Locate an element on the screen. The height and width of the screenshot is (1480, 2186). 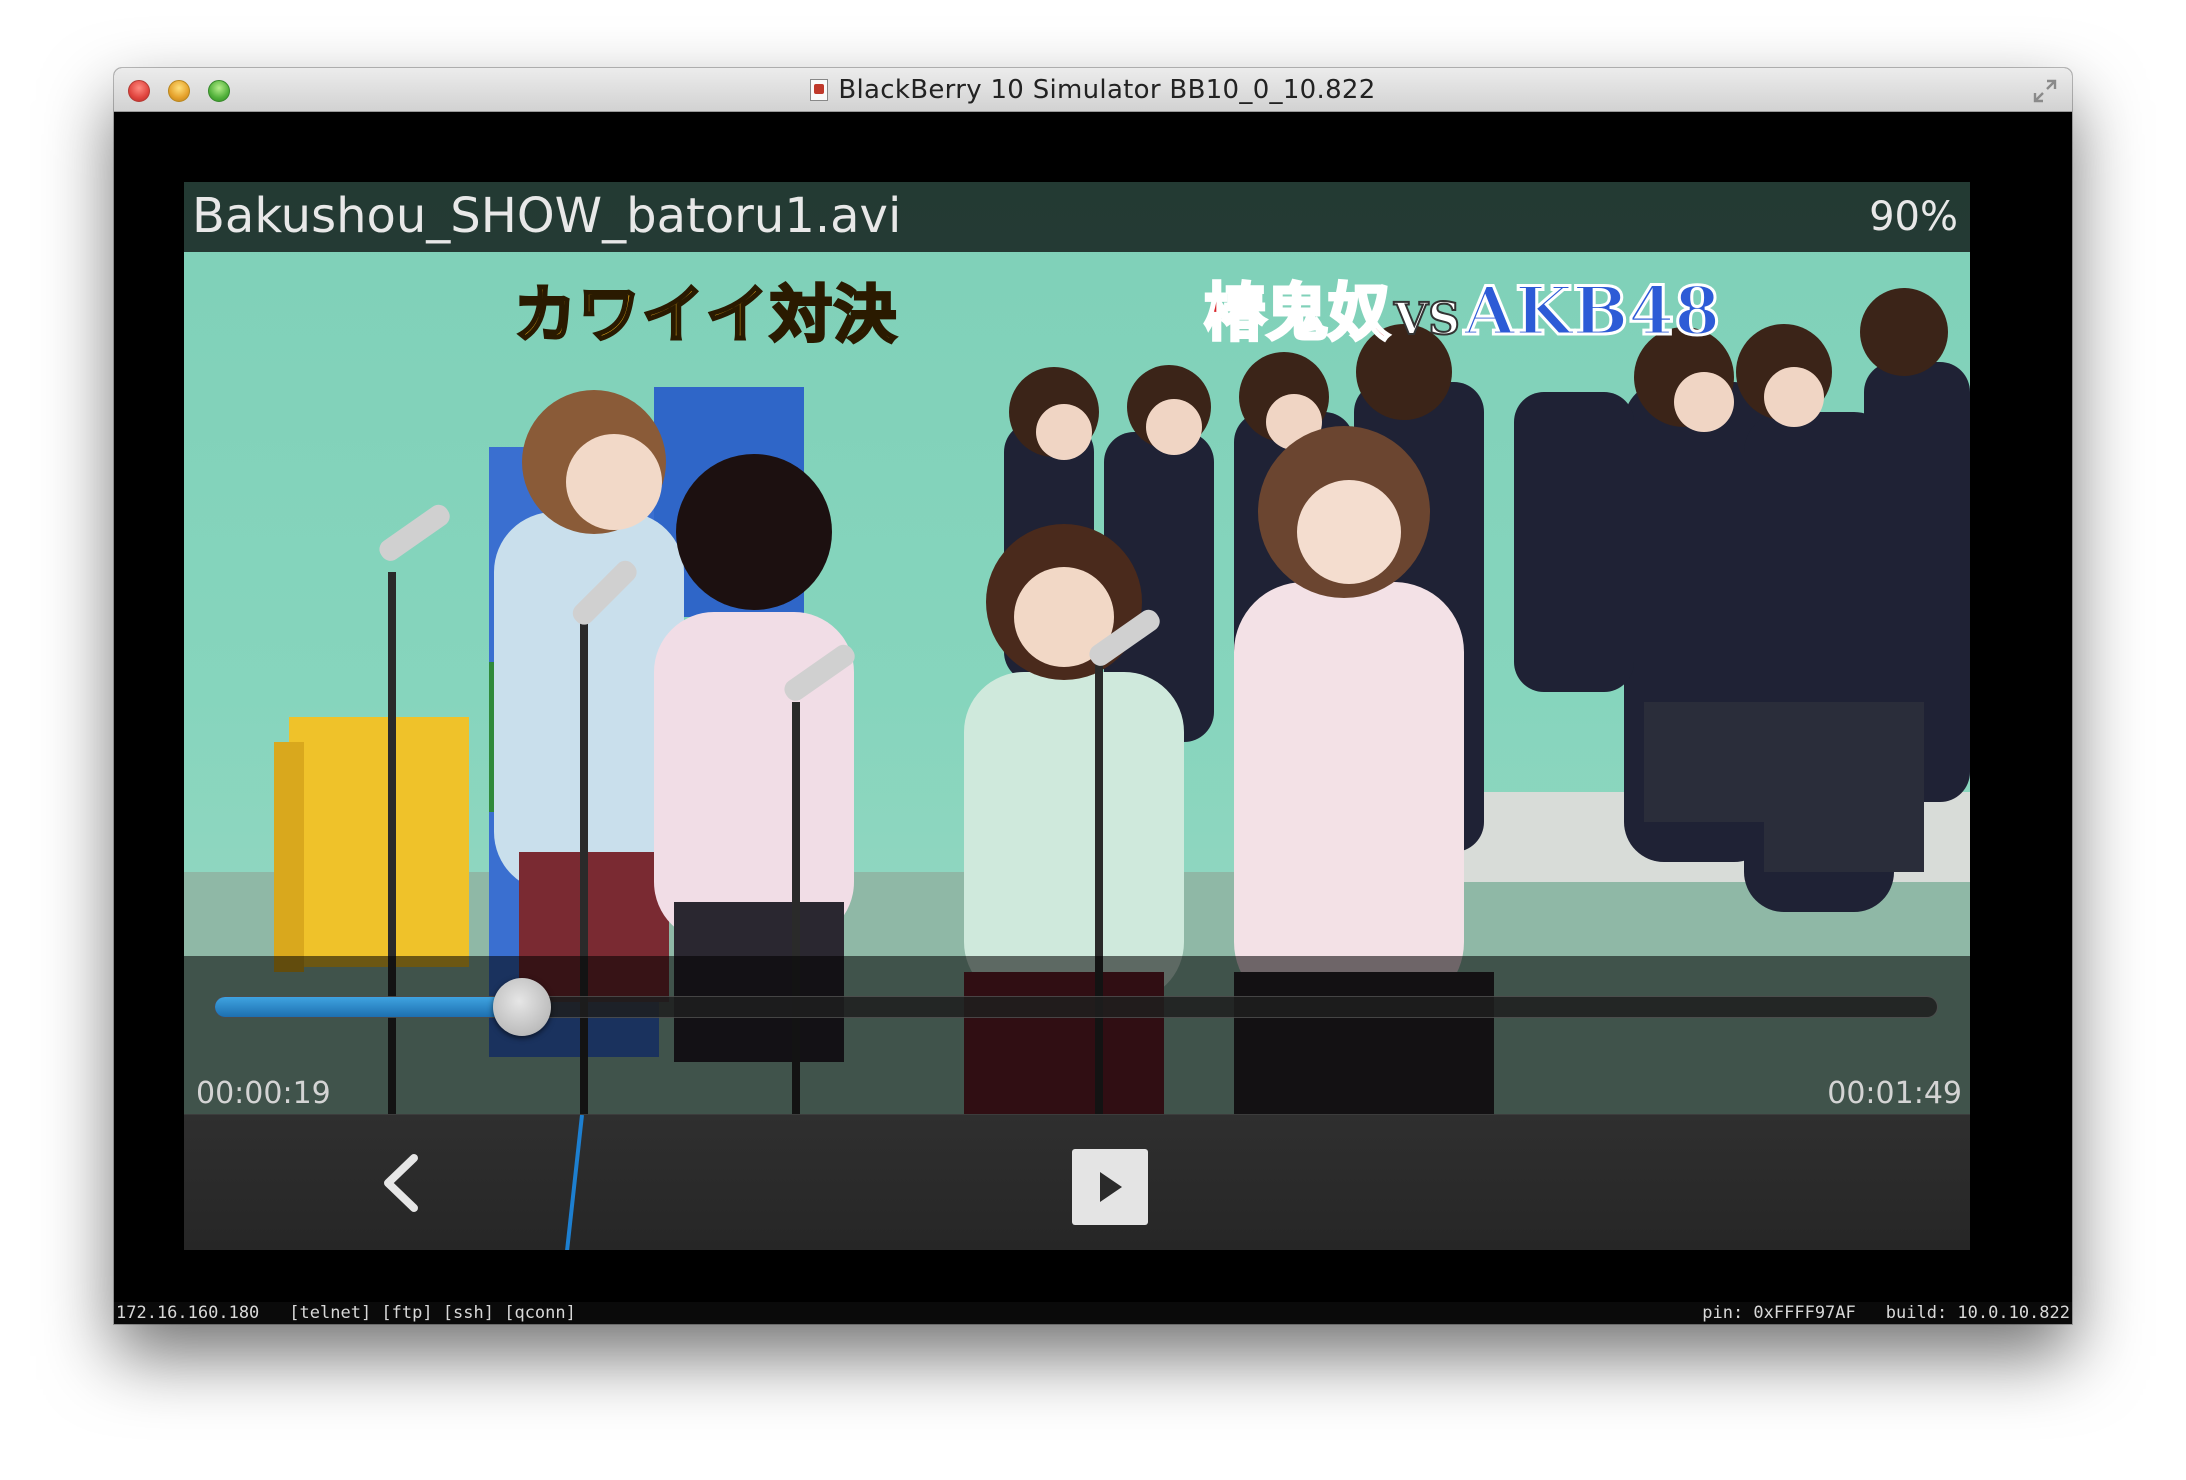
action-bar is located at coordinates (1077, 1182).